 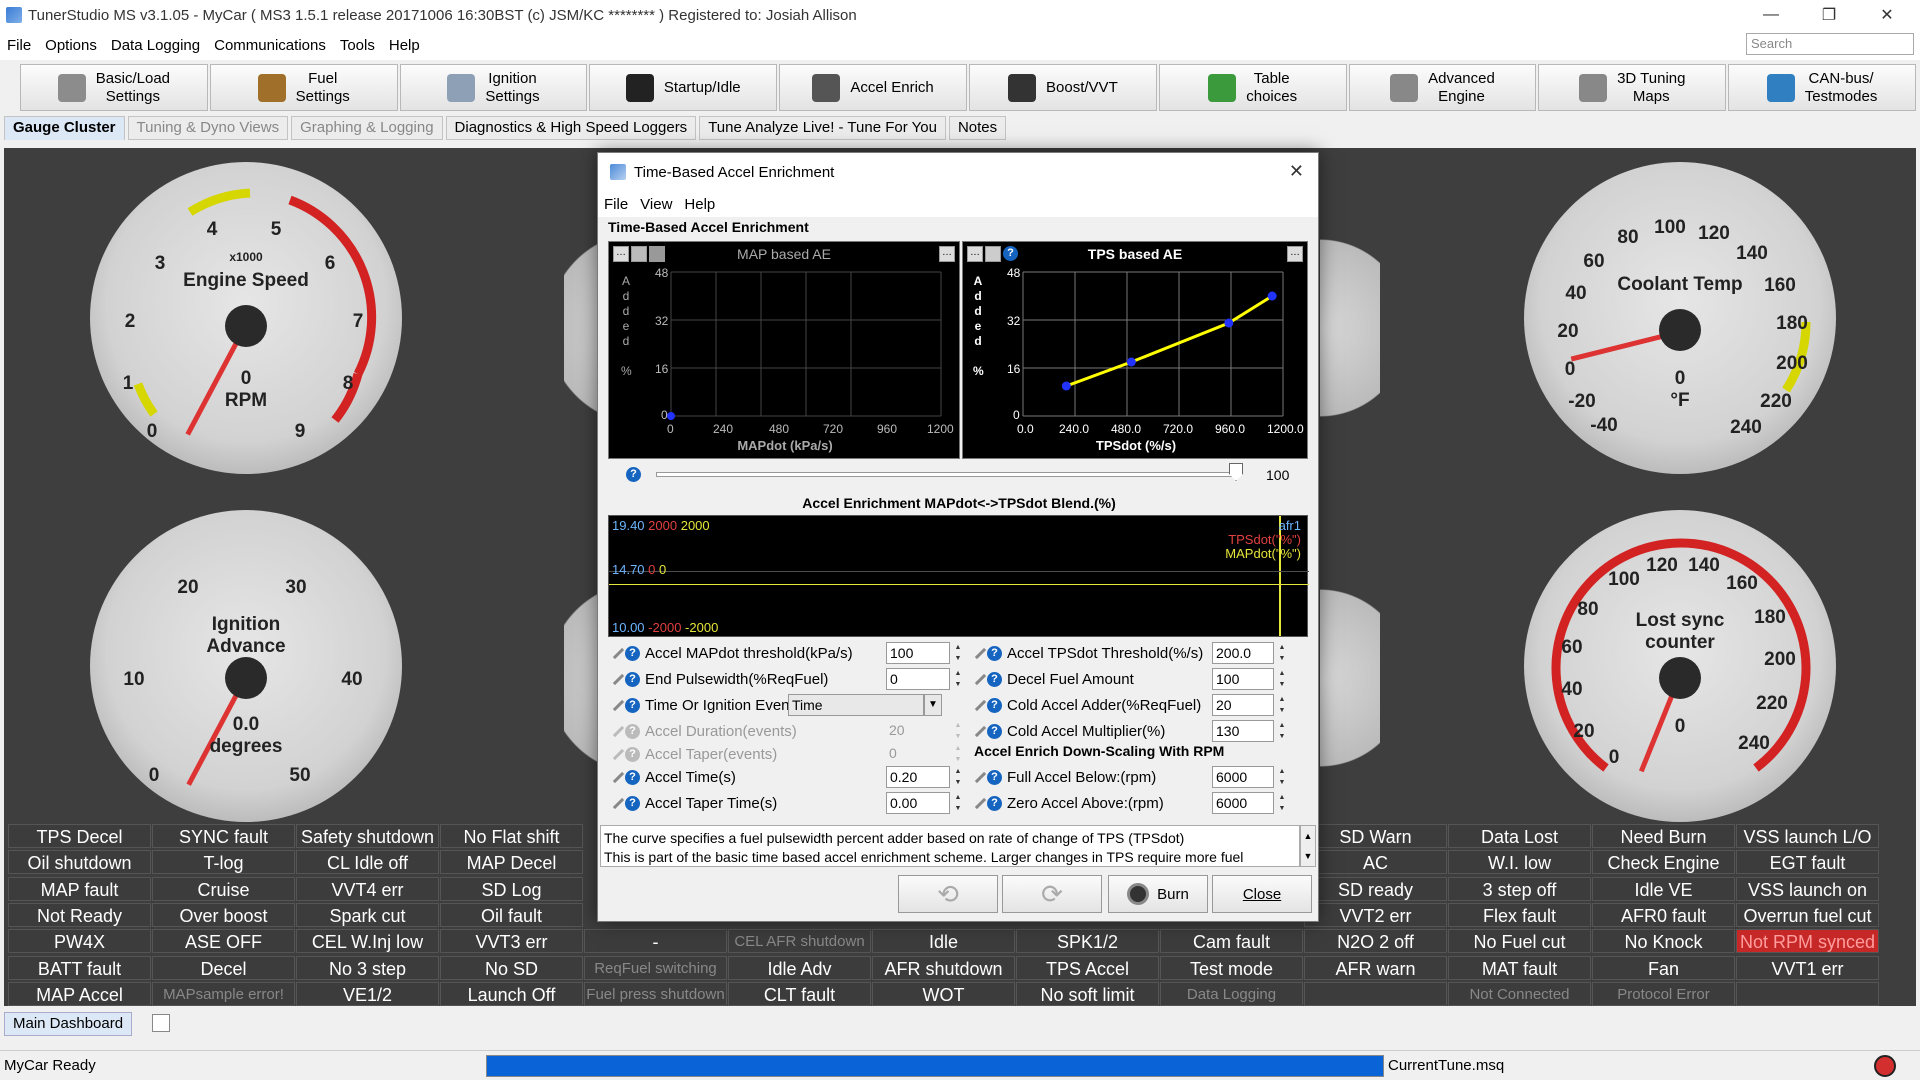 I want to click on search-input: Search, so click(x=1830, y=44).